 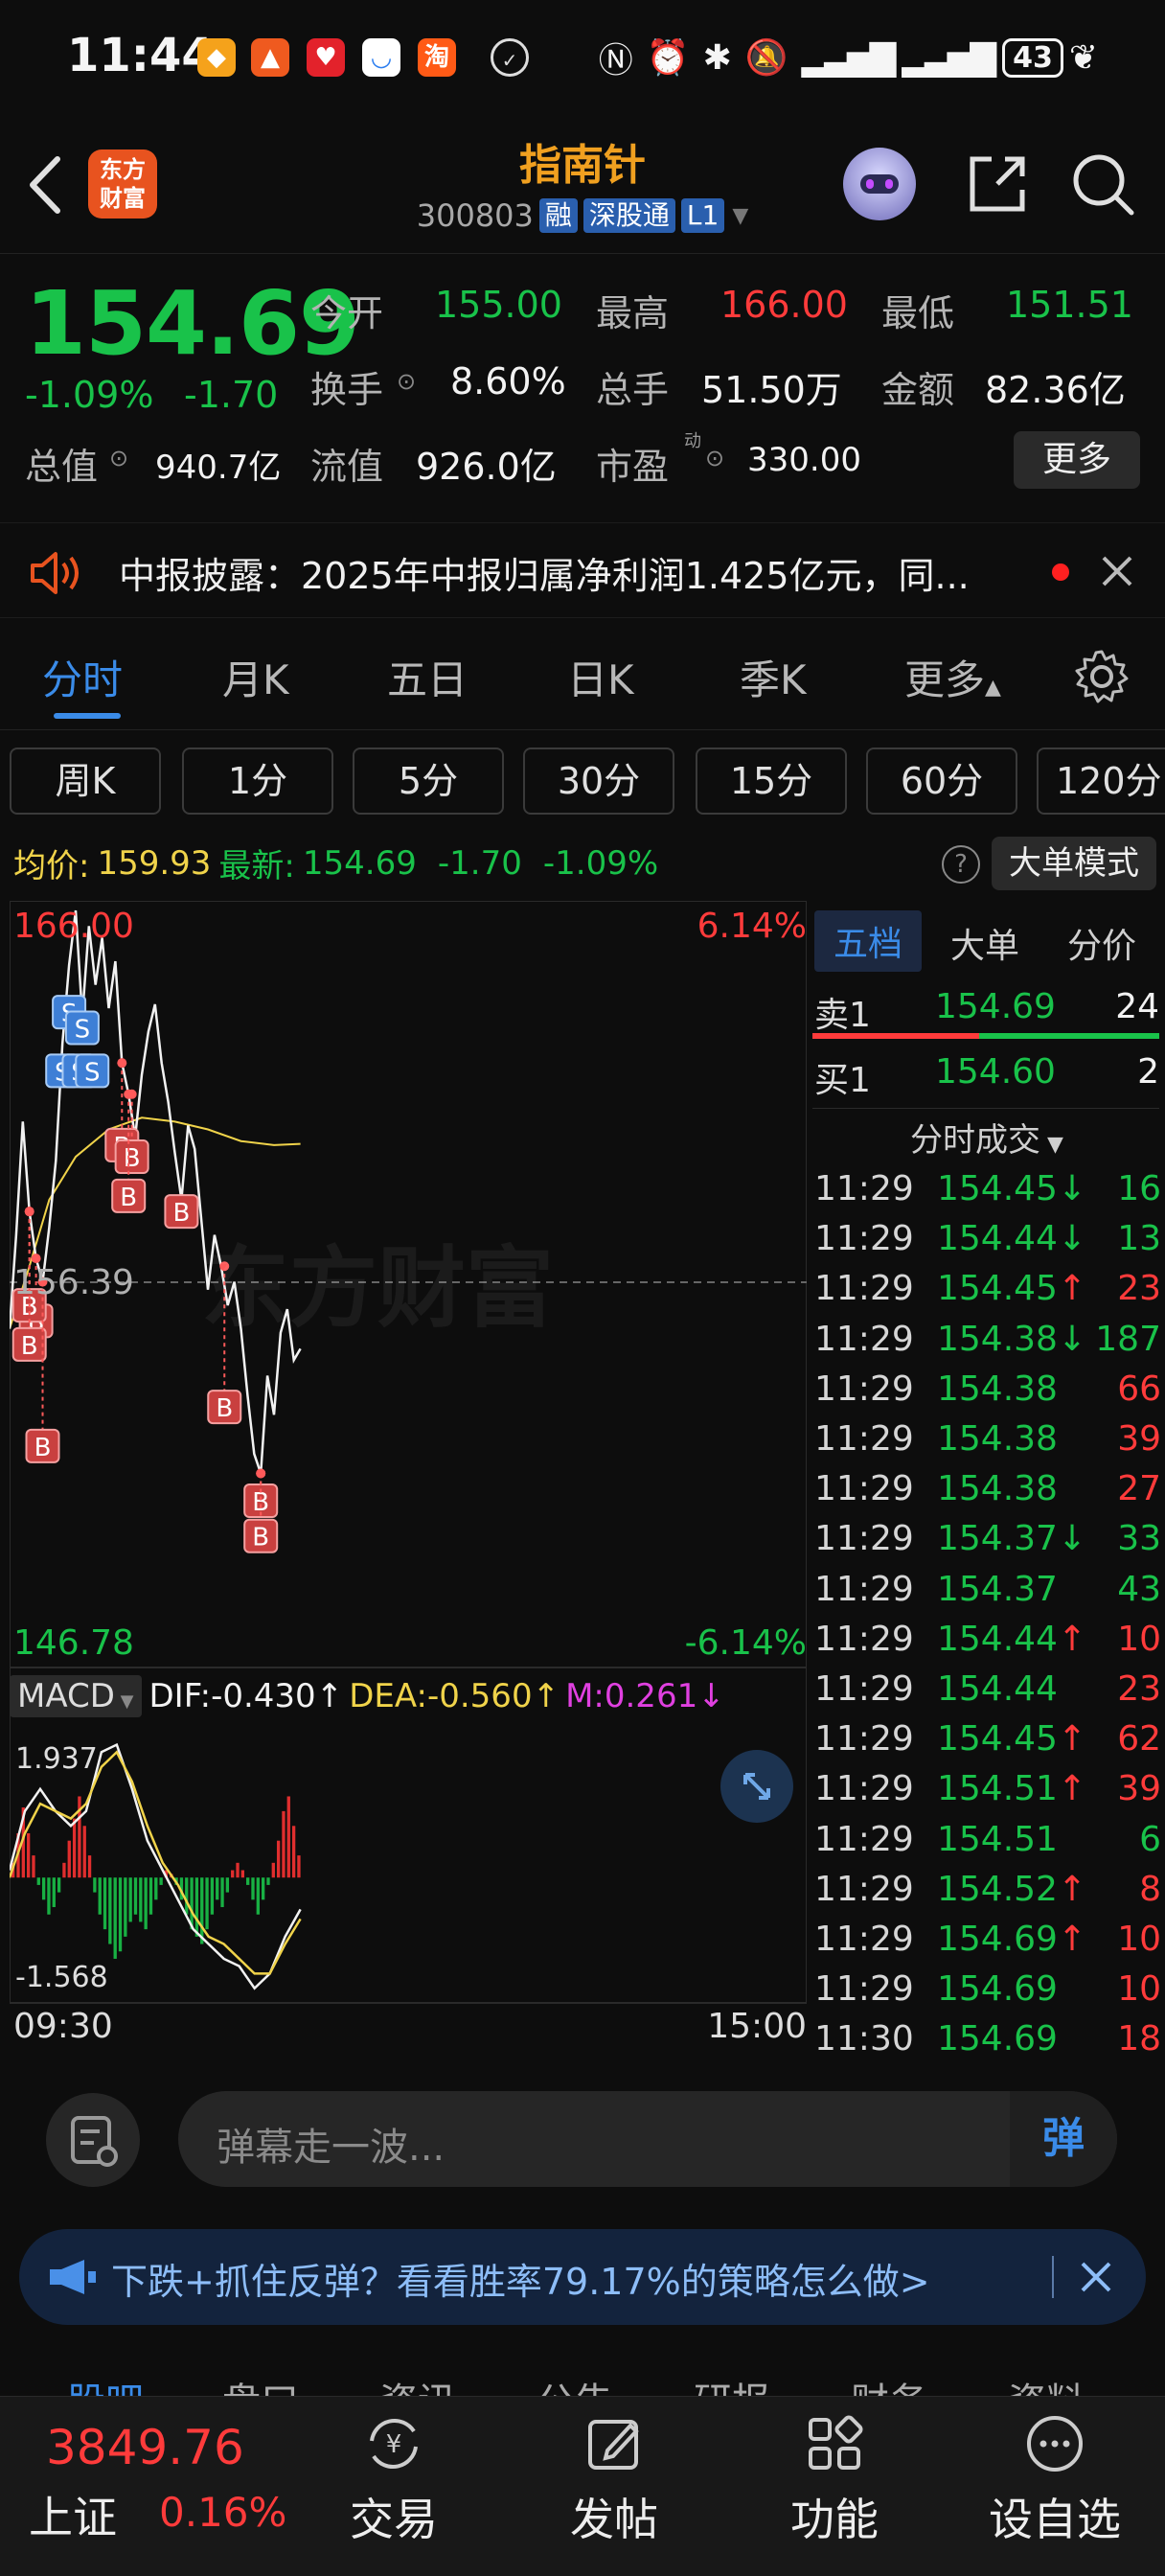 I want to click on tab-big-orders: 大单, so click(x=985, y=943).